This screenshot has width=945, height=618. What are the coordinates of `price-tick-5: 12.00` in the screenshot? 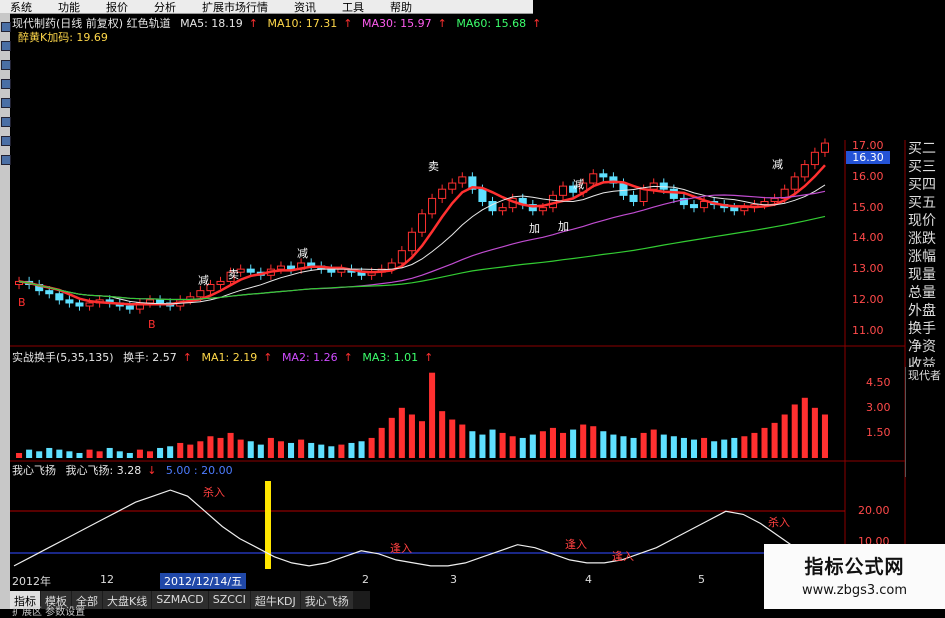 It's located at (868, 299).